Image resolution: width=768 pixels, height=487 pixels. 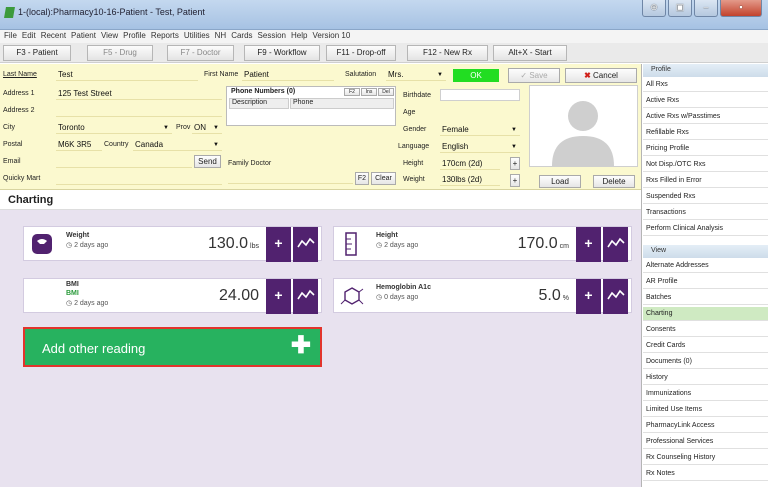 I want to click on tab-doctor: F7 - Doctor, so click(x=200, y=53).